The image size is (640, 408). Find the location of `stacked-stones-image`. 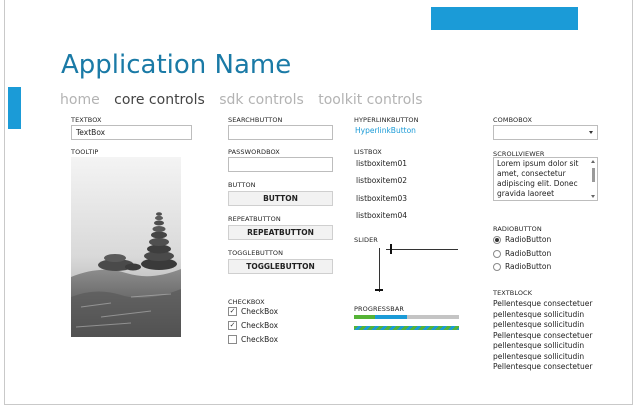

stacked-stones-image is located at coordinates (126, 247).